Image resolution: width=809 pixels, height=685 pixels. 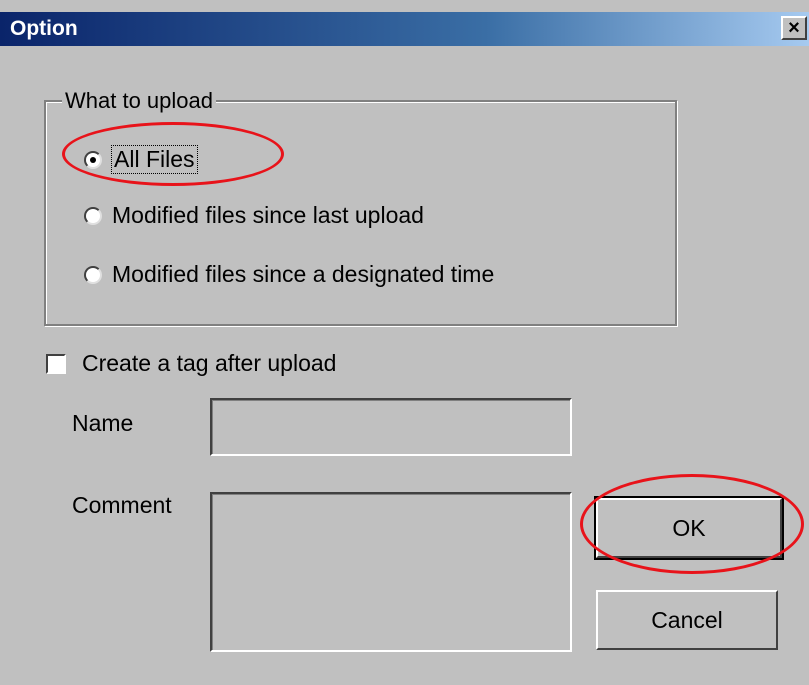 I want to click on comment-field, so click(x=391, y=572).